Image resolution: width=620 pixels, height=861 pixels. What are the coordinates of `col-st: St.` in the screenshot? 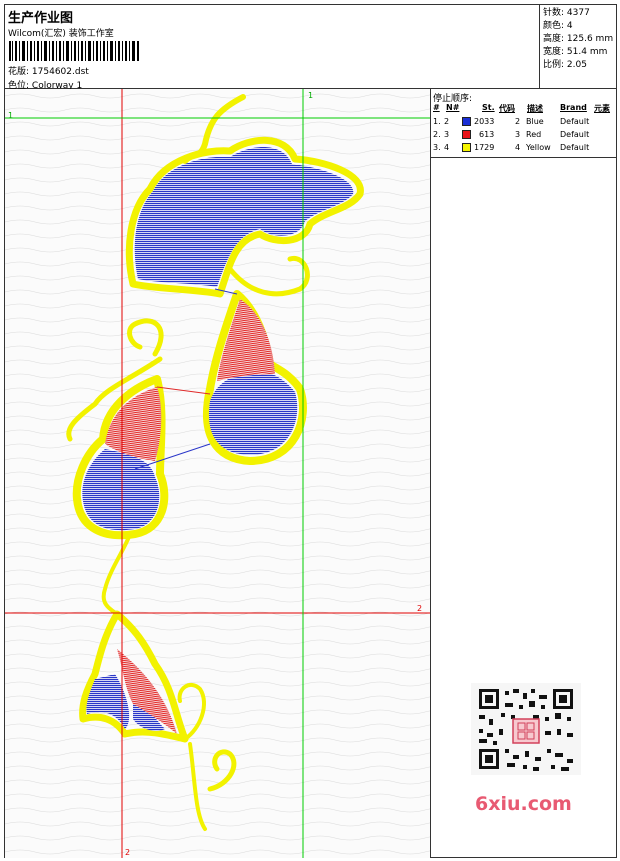 It's located at (488, 107).